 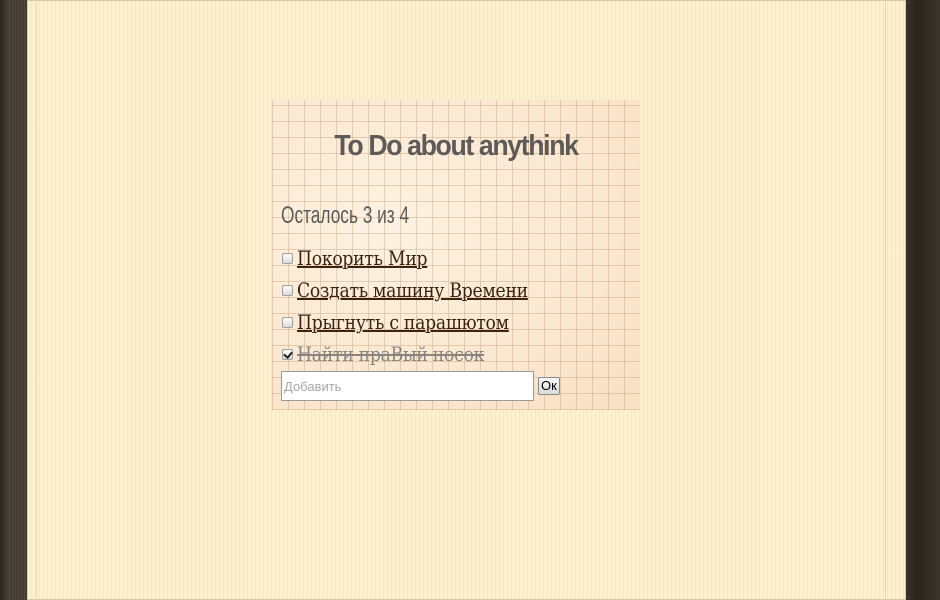 I want to click on todo-label: Покорить Мир, so click(x=362, y=258).